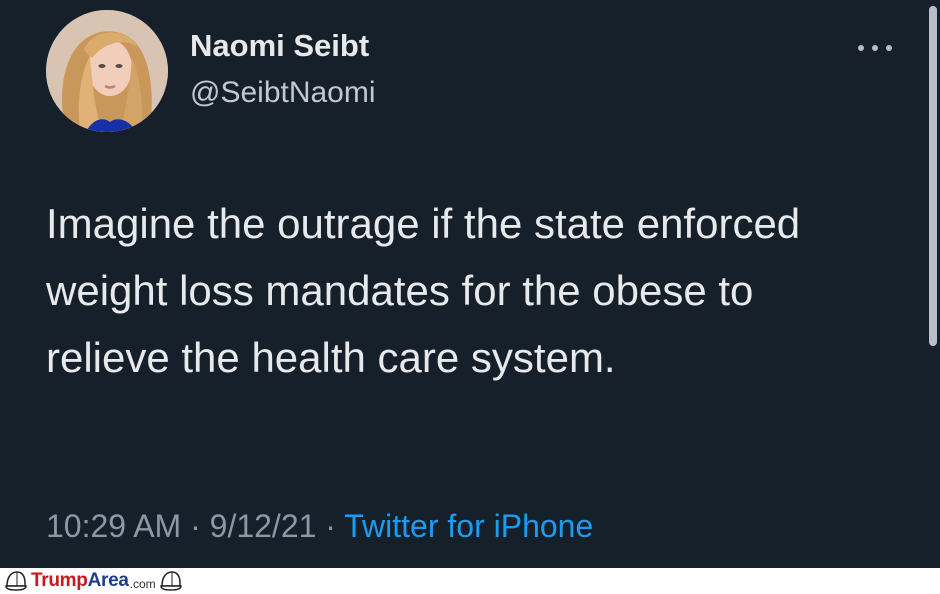  Describe the element at coordinates (933, 176) in the screenshot. I see `scrollbar-thumb` at that location.